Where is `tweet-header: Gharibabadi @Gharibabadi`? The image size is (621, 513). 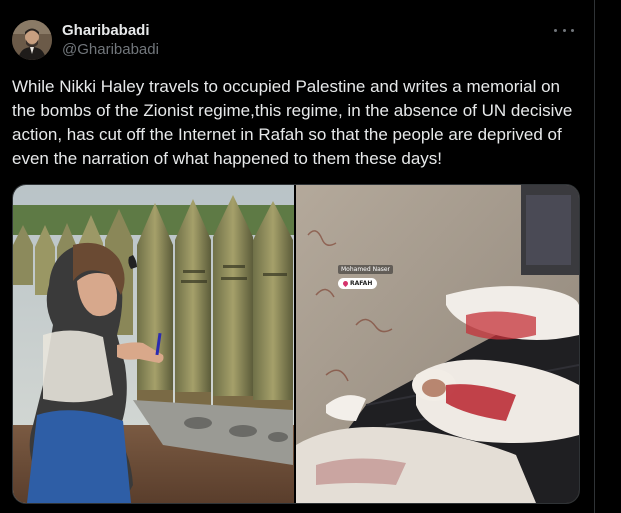
tweet-header: Gharibabadi @Gharibabadi is located at coordinates (297, 40).